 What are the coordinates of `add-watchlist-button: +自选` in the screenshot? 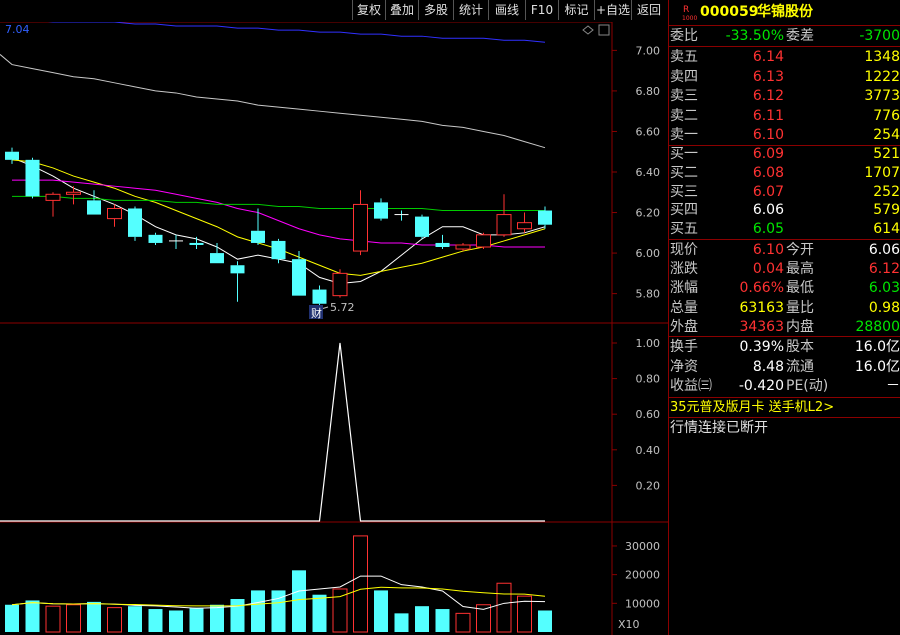 It's located at (612, 10).